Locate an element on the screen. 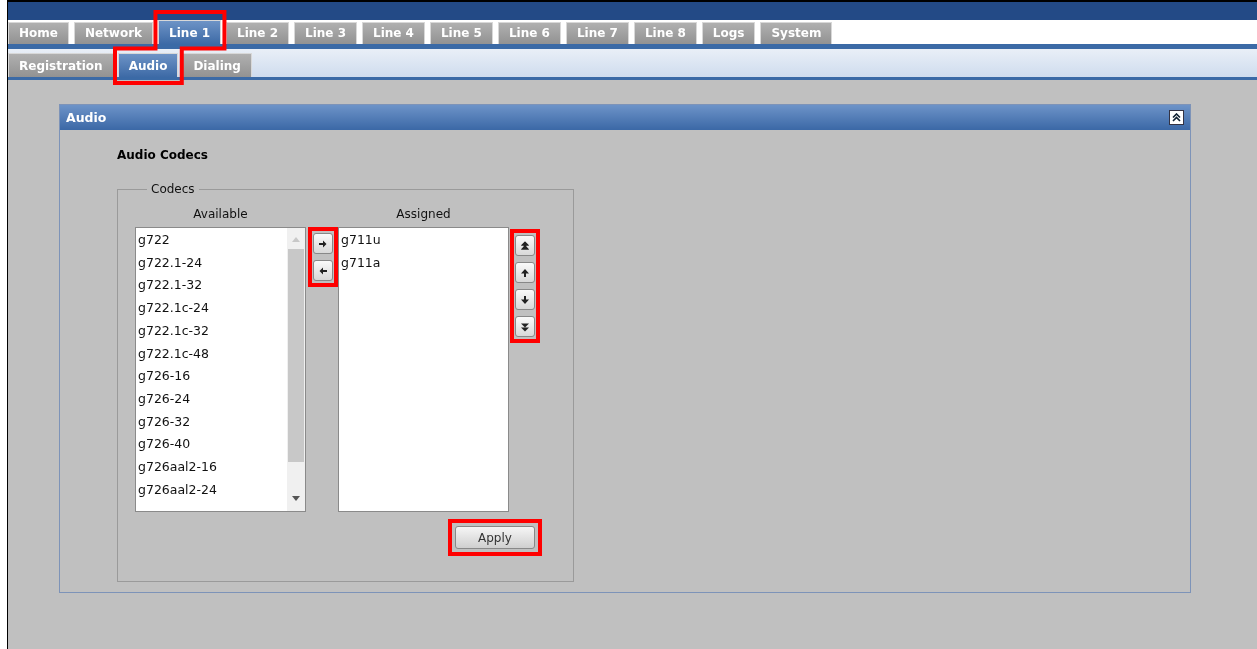  list-item: g726-40 is located at coordinates (211, 445).